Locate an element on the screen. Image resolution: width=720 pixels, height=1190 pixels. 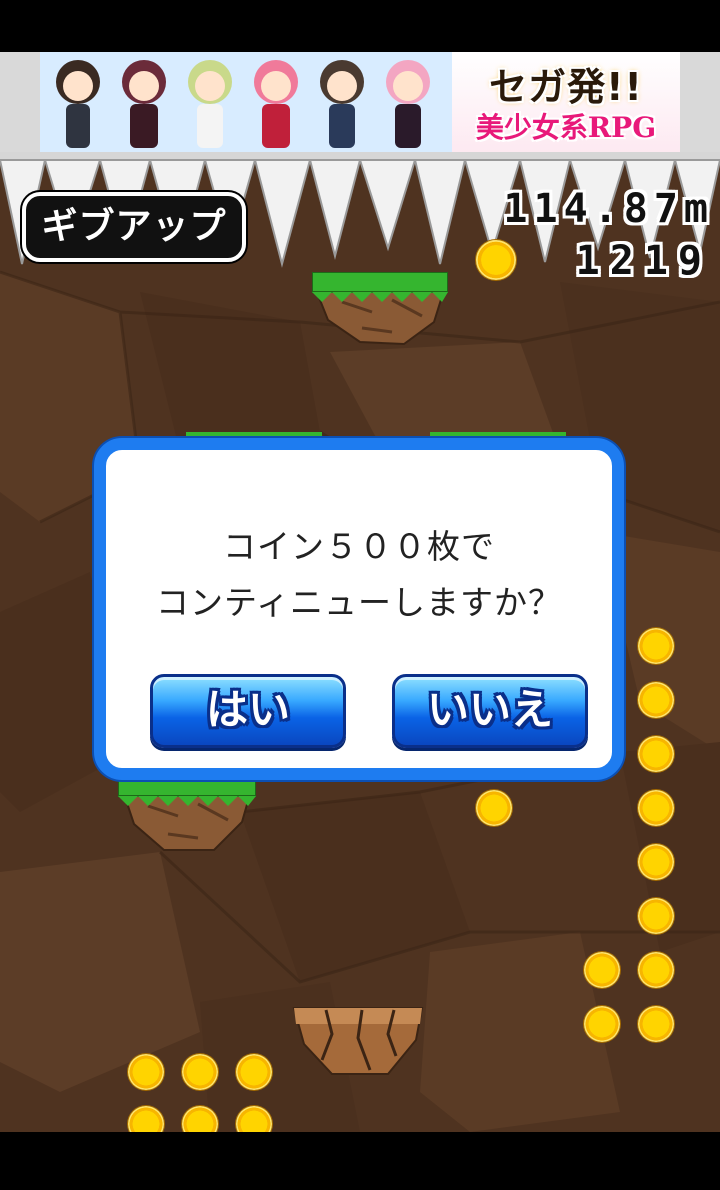
coin-icon is located at coordinates (496, 260).